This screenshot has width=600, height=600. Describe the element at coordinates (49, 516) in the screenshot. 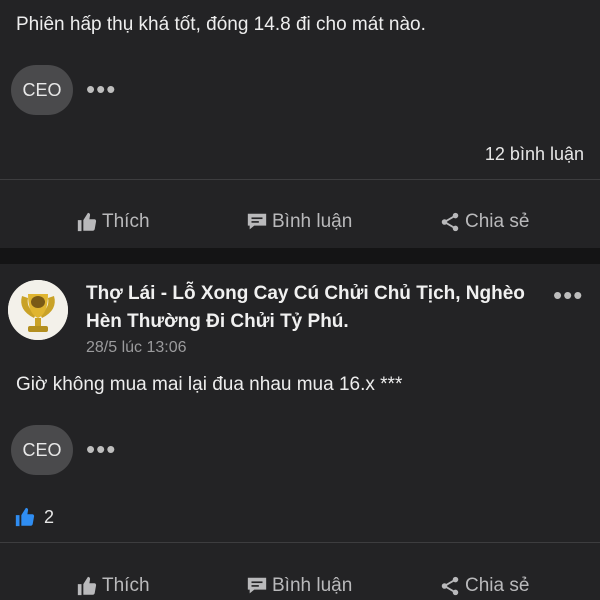

I see `like-count: 2` at that location.